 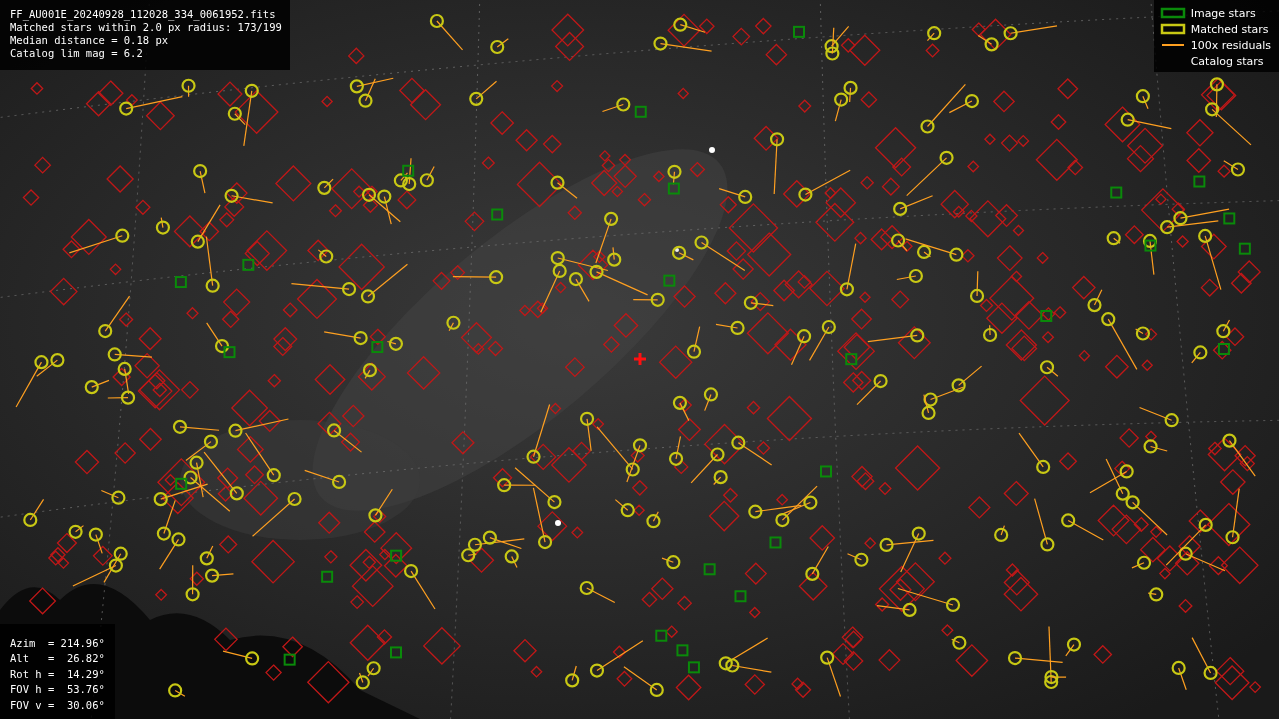 What do you see at coordinates (640, 359) in the screenshot?
I see `center-cross-icon` at bounding box center [640, 359].